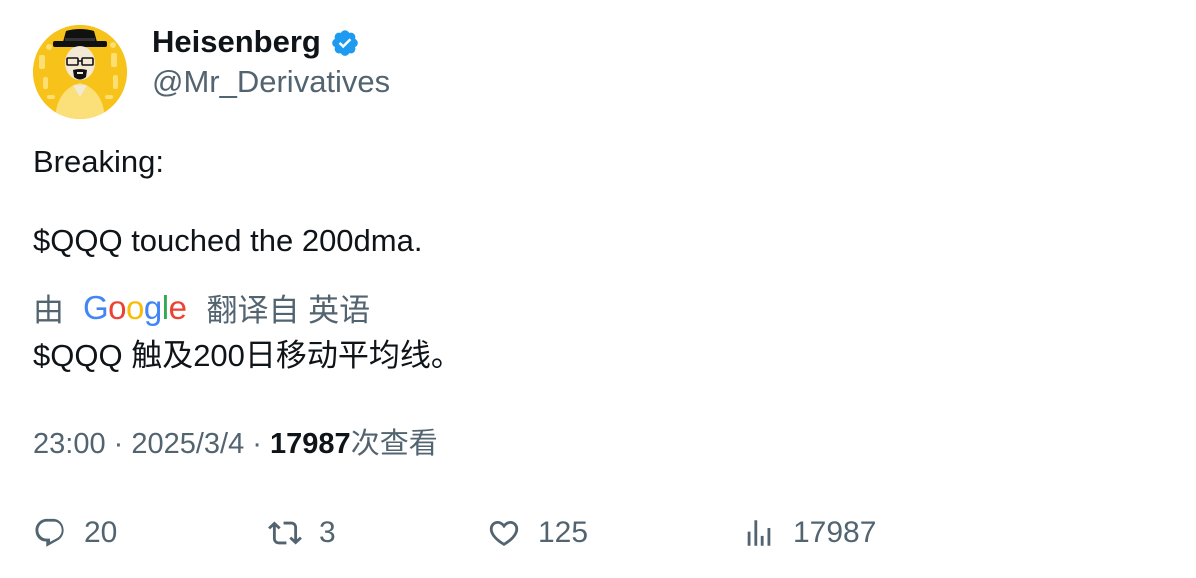  I want to click on google-logo: Google, so click(135, 308).